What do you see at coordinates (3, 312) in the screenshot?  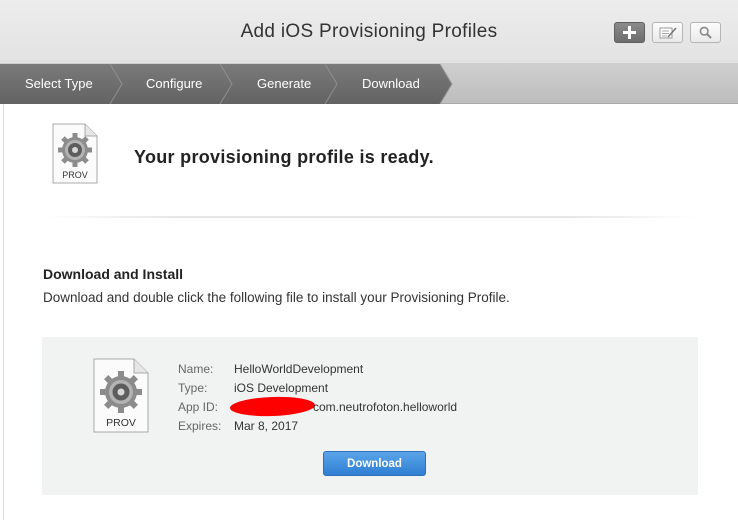 I see `content-left-border` at bounding box center [3, 312].